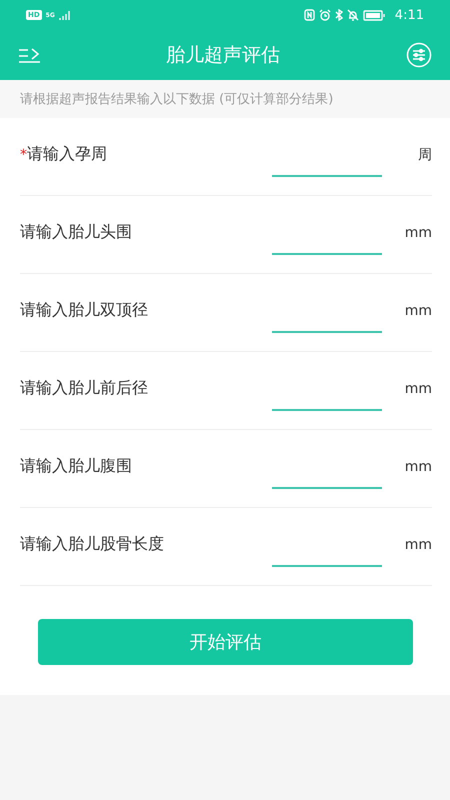 The image size is (450, 800). I want to click on bluetooth-icon, so click(338, 15).